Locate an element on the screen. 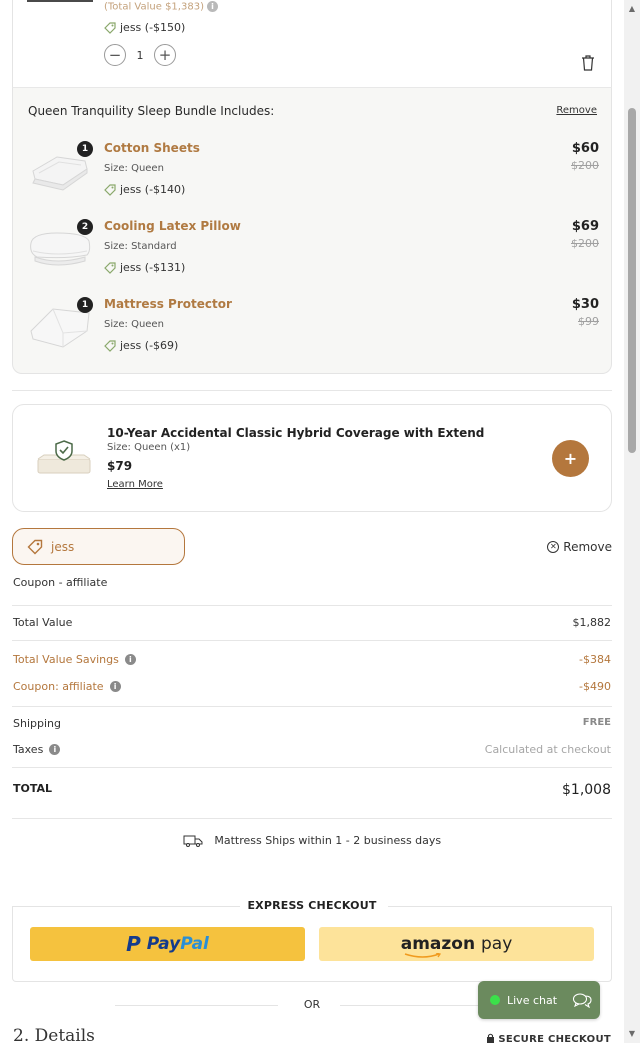 This screenshot has width=640, height=1043. bundle-item-name: Mattress Protector is located at coordinates (168, 304).